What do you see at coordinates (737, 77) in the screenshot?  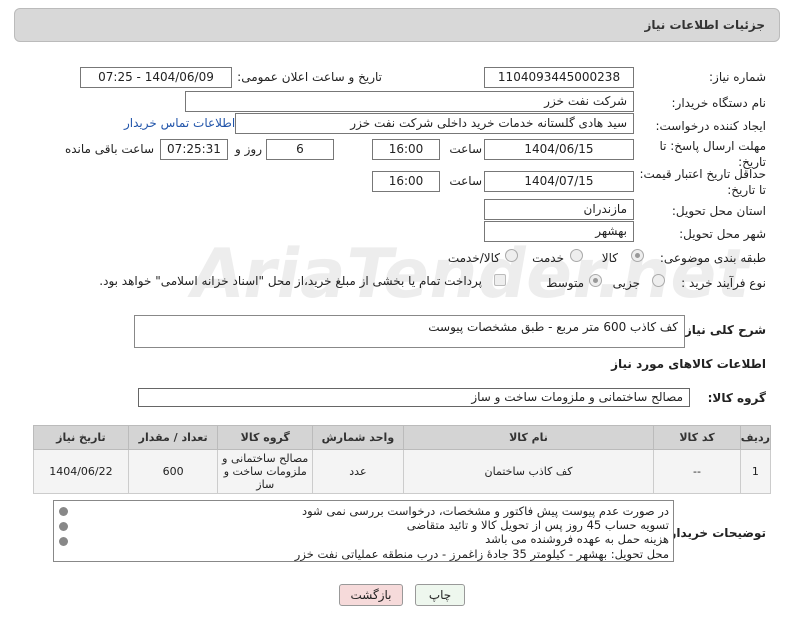 I see `need-number-label: شماره نیاز:` at bounding box center [737, 77].